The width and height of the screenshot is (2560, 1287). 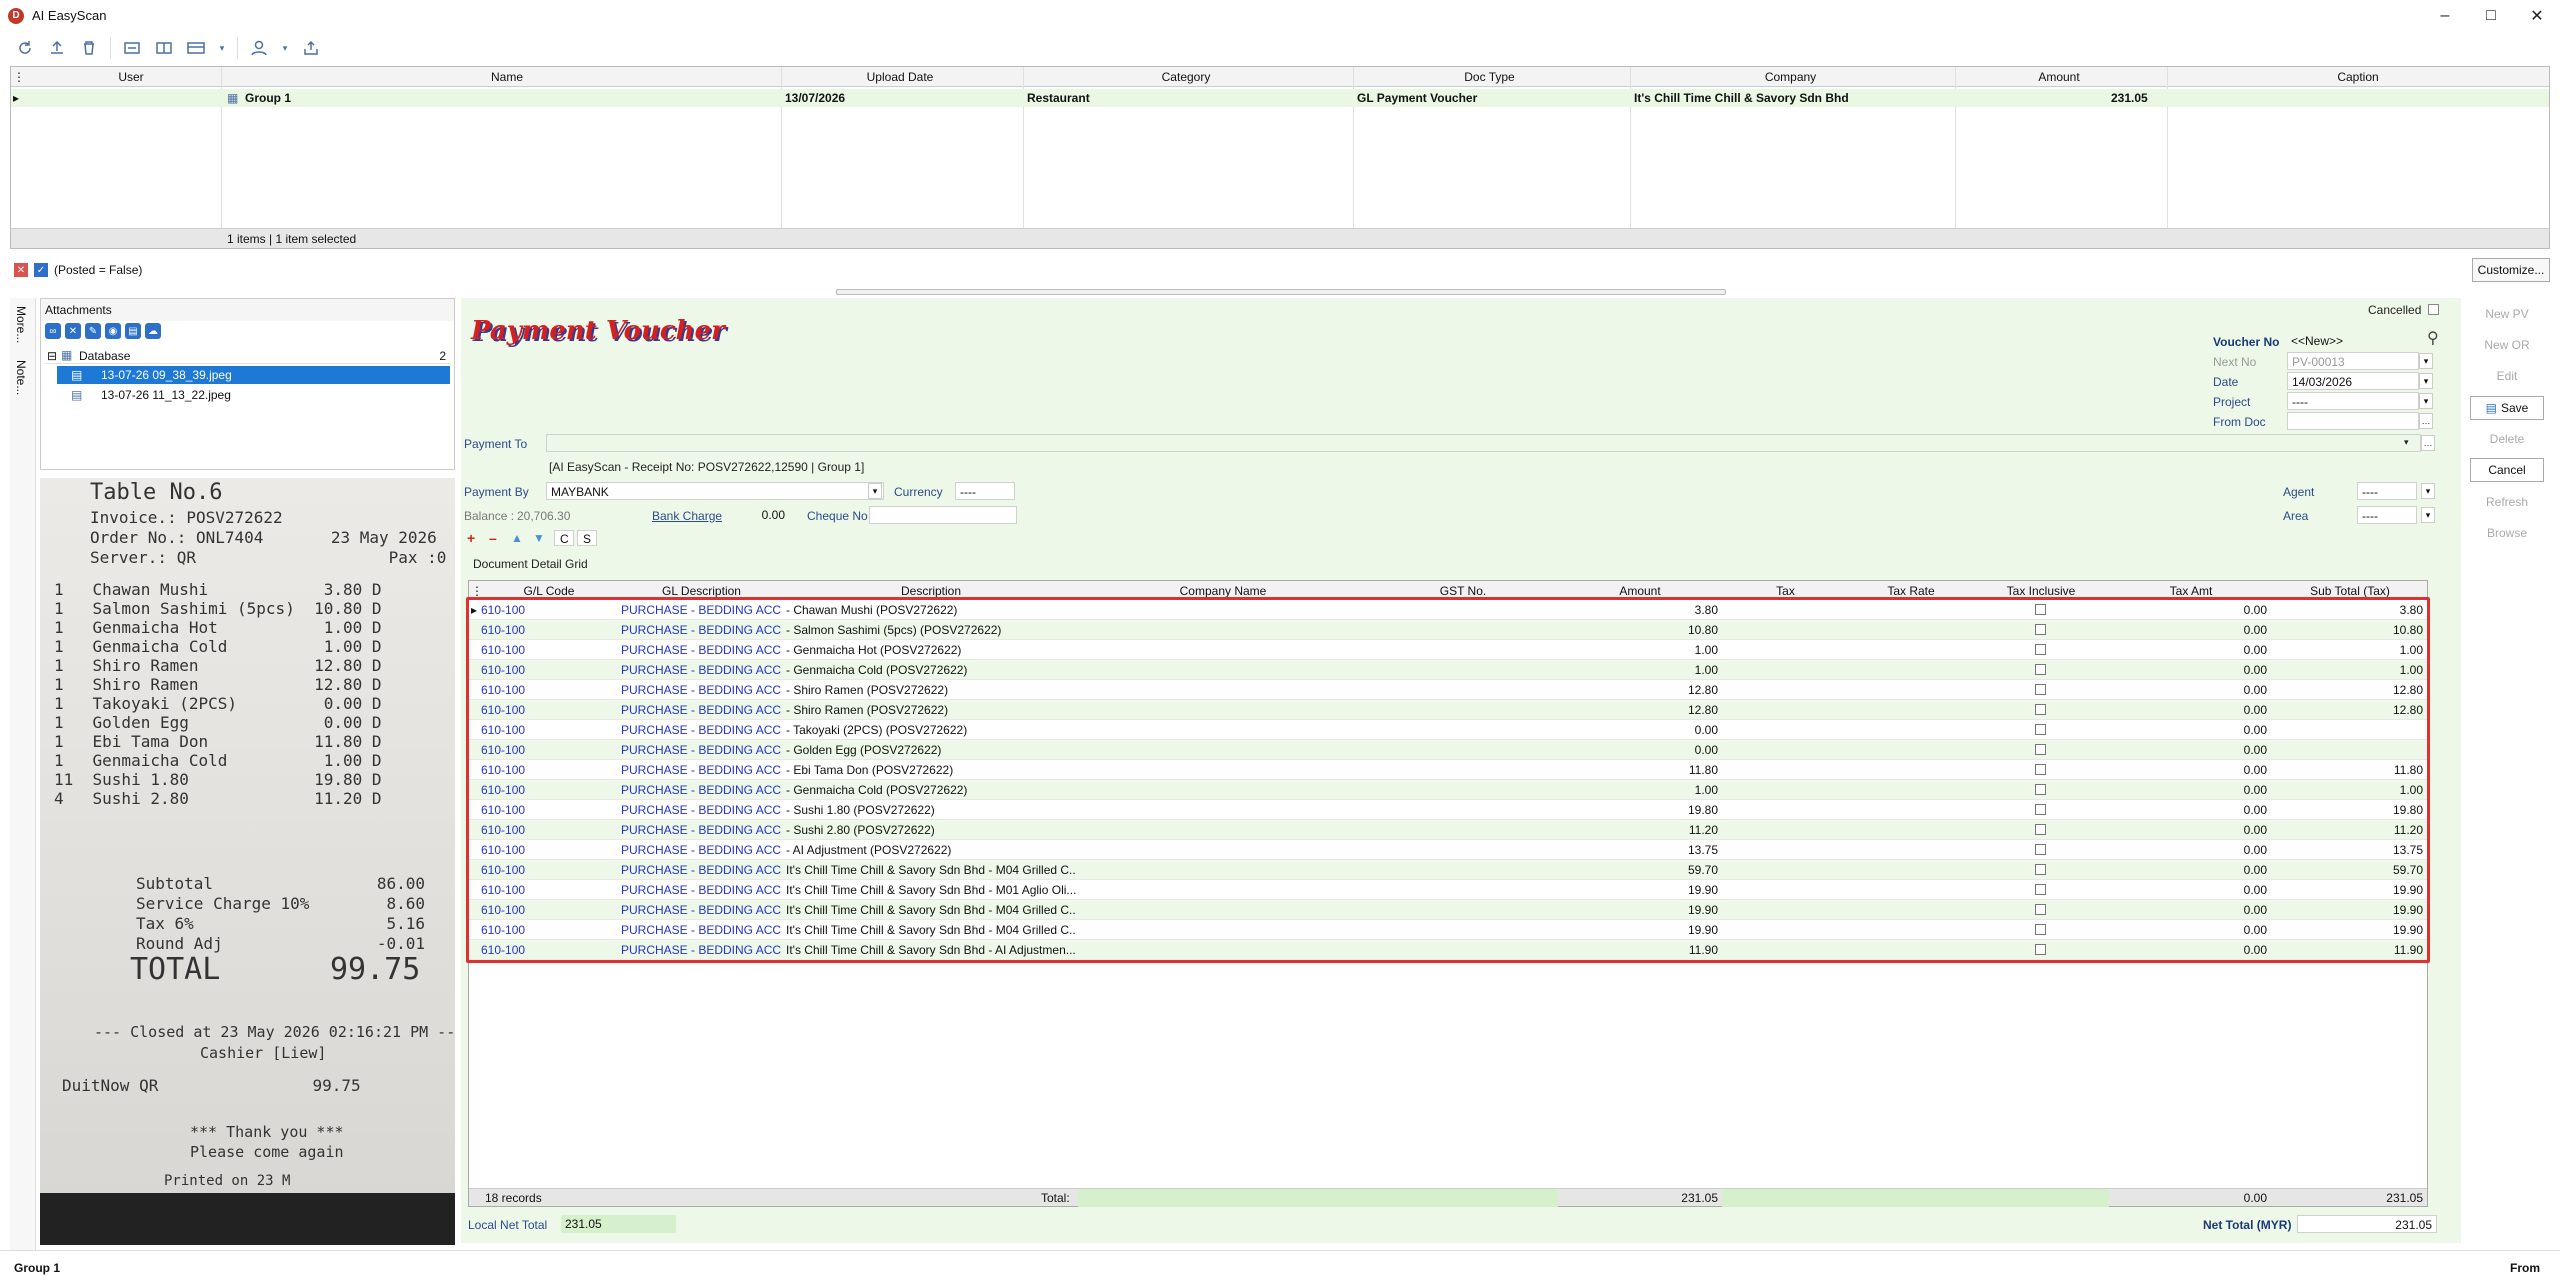 What do you see at coordinates (1638, 690) in the screenshot?
I see `amount-cell: 12.80` at bounding box center [1638, 690].